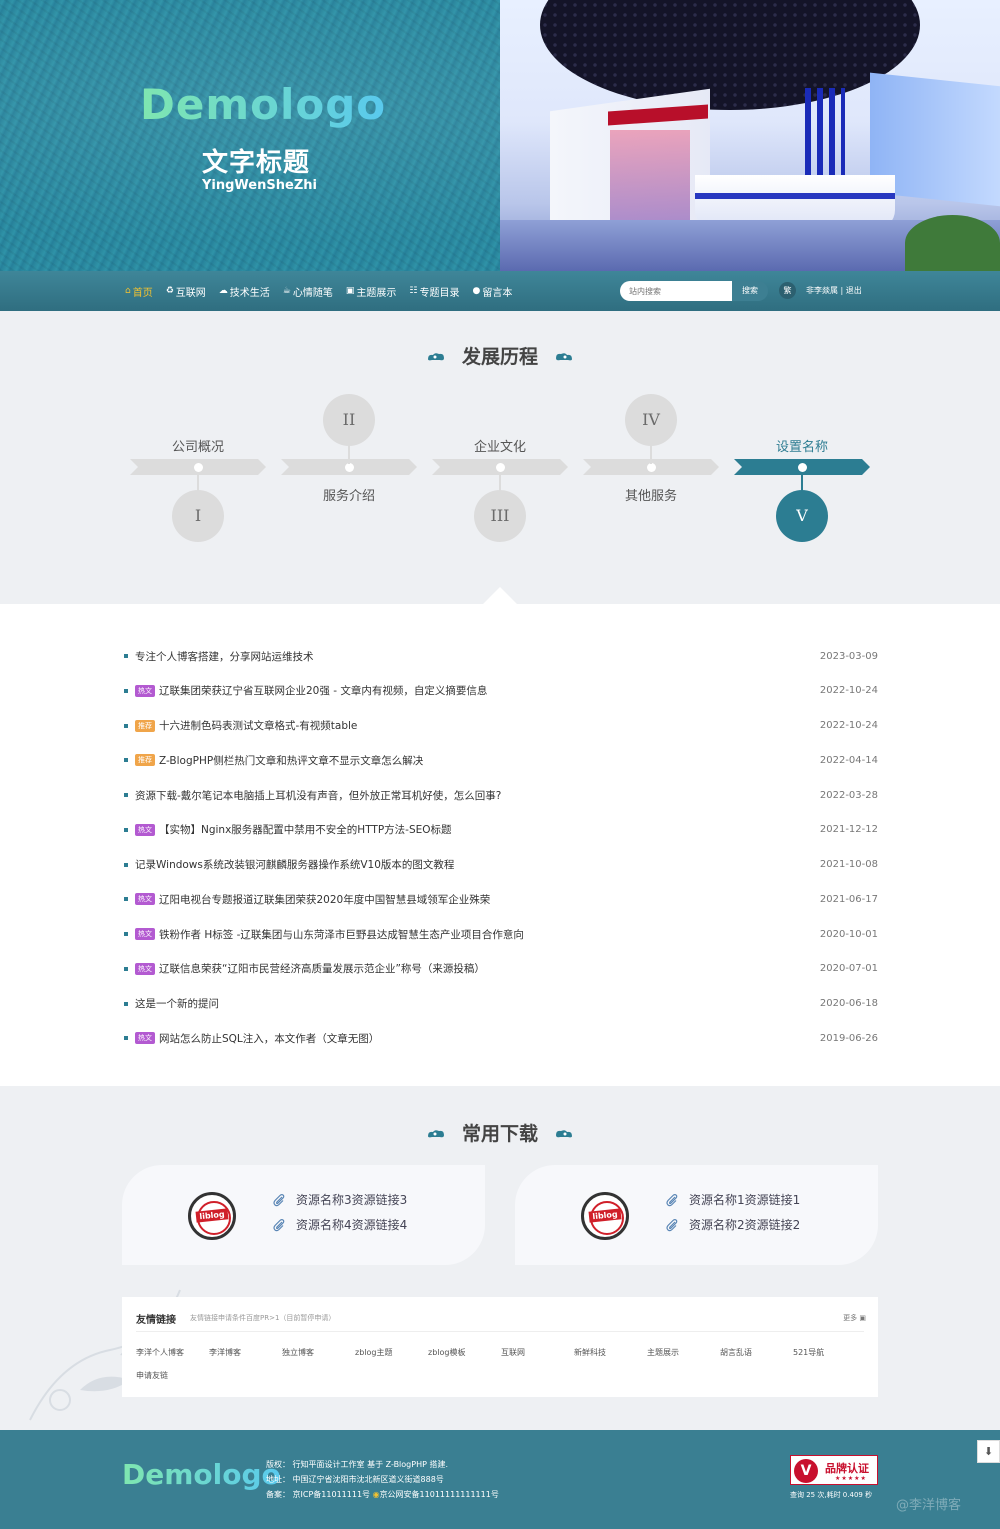  Describe the element at coordinates (478, 725) in the screenshot. I see `article-title: 十六进制色码表测试文章格式-有视频table` at that location.